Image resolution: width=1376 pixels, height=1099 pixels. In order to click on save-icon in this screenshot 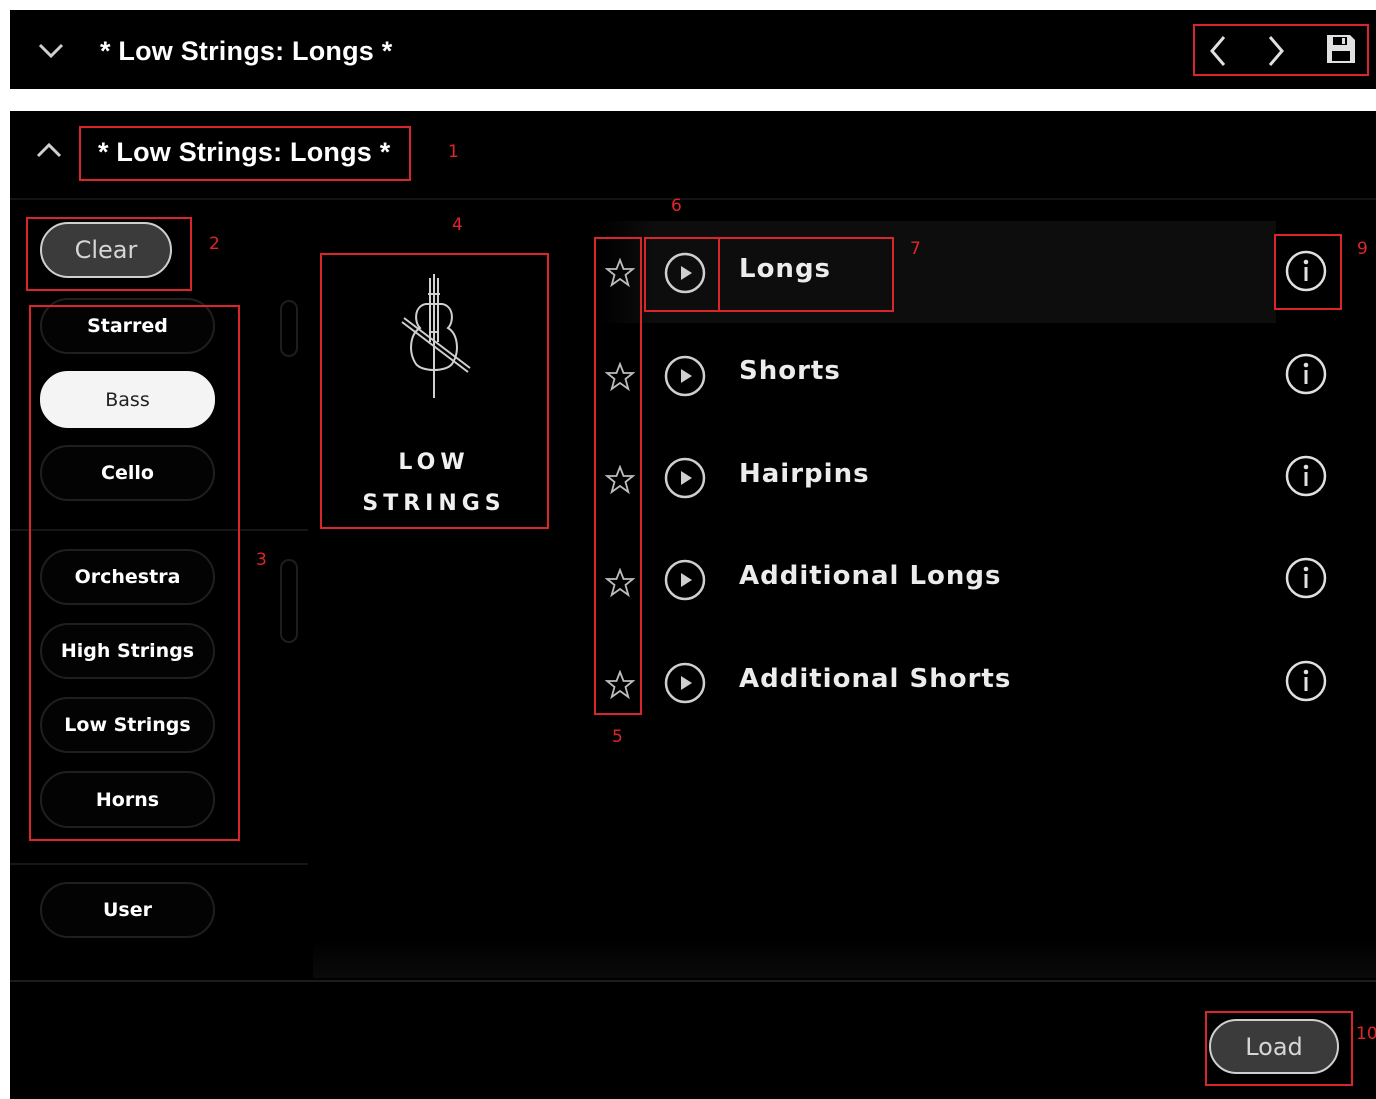, I will do `click(1341, 49)`.